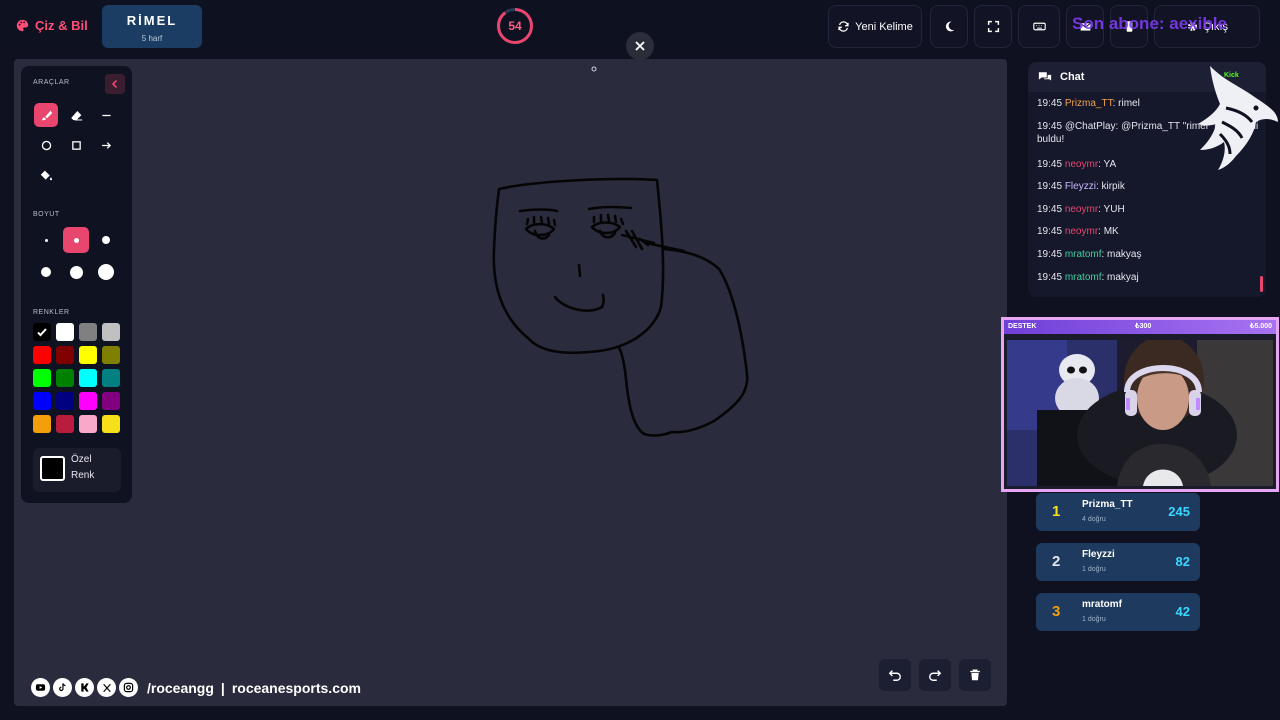 This screenshot has height=720, width=1280. What do you see at coordinates (1118, 562) in the screenshot?
I see `leaderboard-row: 2 Fleyzzi 1 doğru 82` at bounding box center [1118, 562].